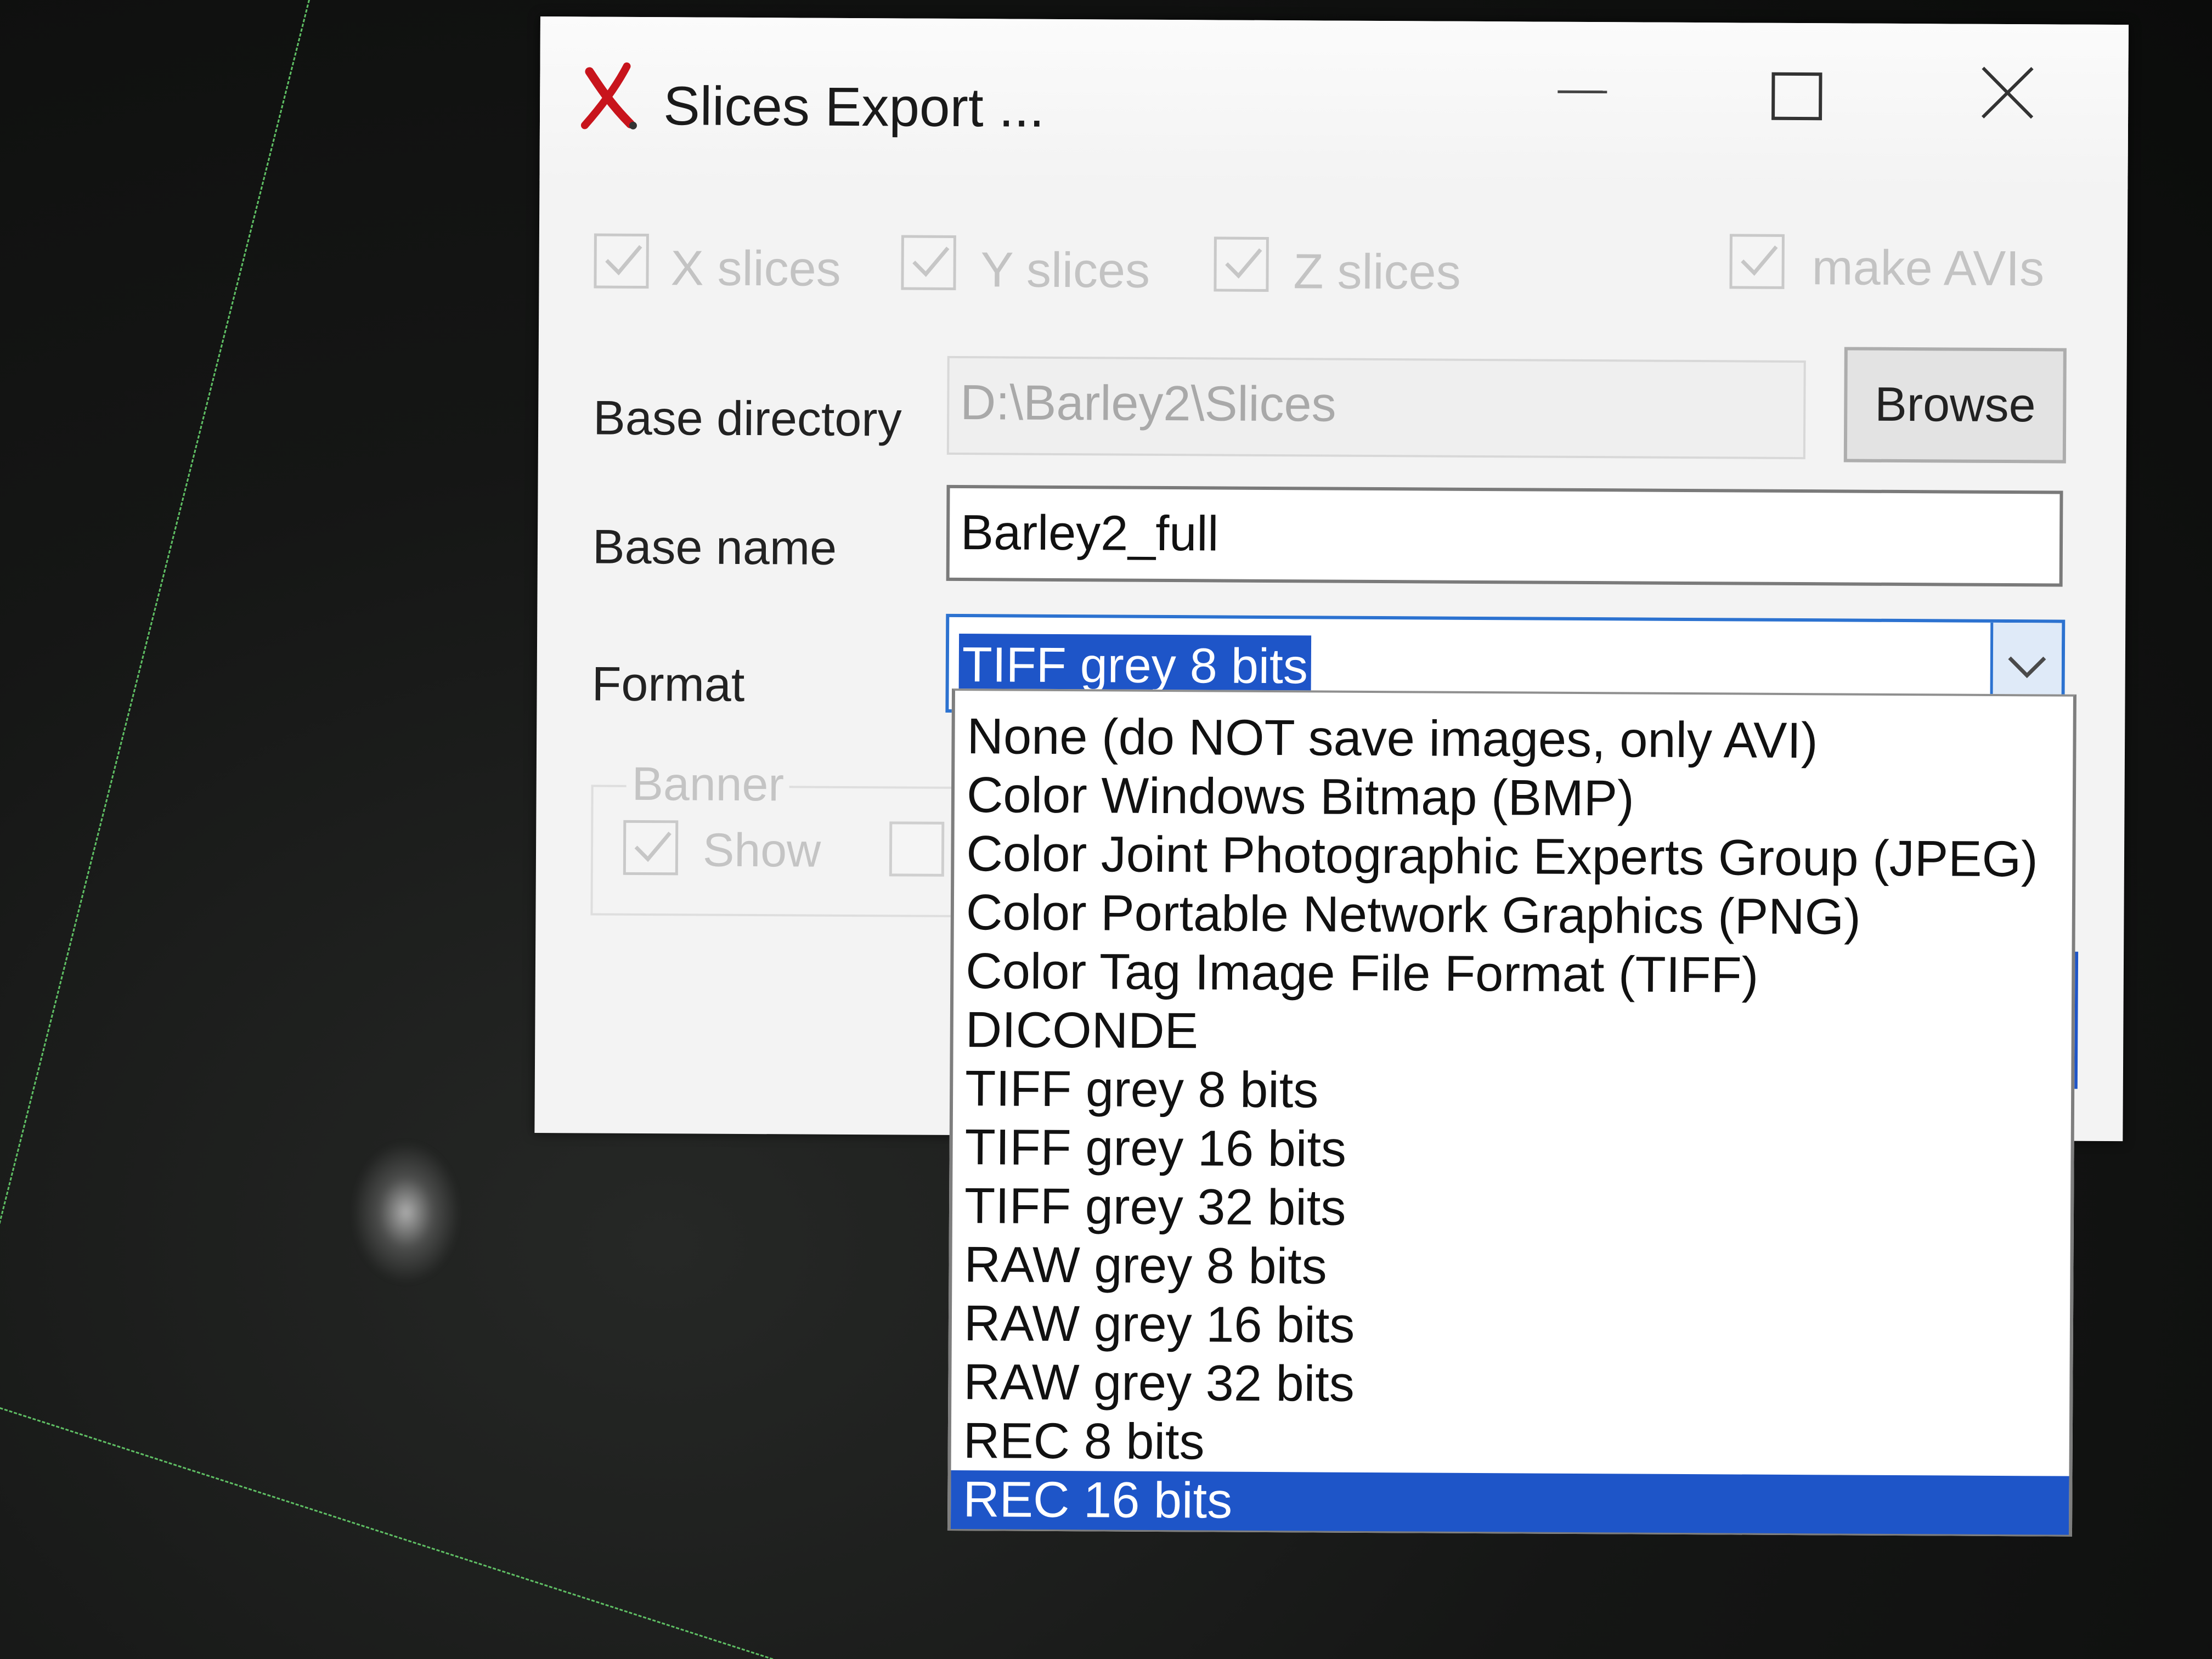  What do you see at coordinates (1955, 405) in the screenshot?
I see `browse-button: Browse` at bounding box center [1955, 405].